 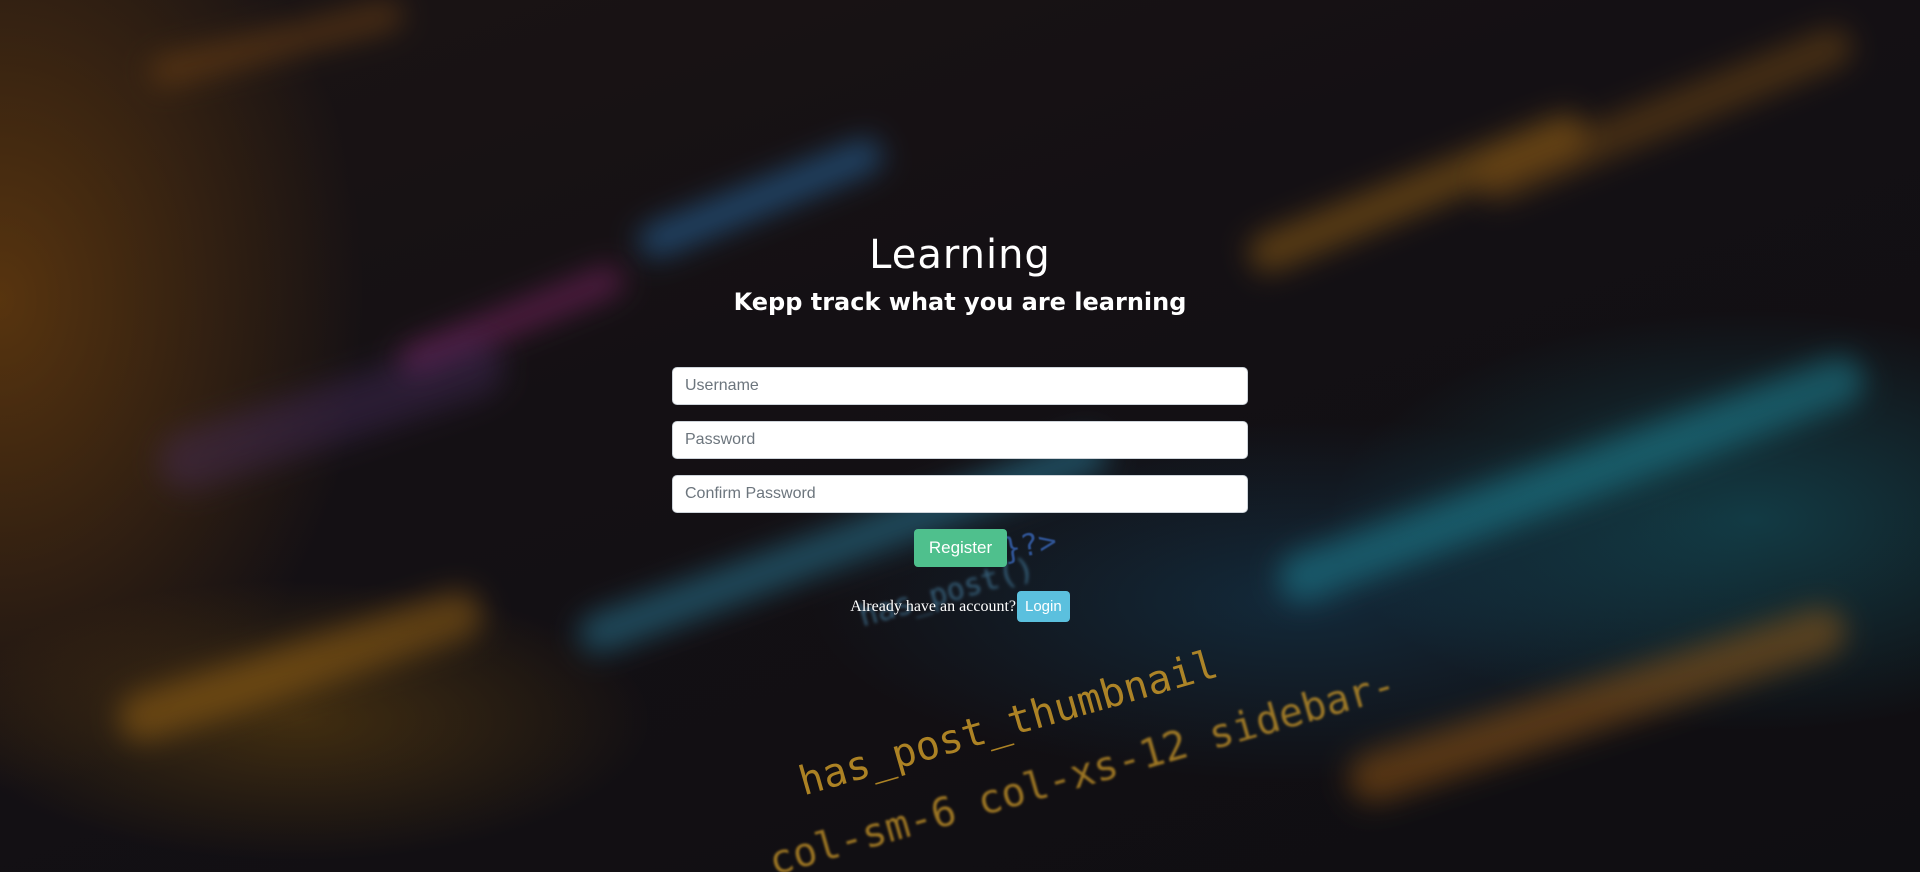 What do you see at coordinates (1043, 606) in the screenshot?
I see `login-button: Login` at bounding box center [1043, 606].